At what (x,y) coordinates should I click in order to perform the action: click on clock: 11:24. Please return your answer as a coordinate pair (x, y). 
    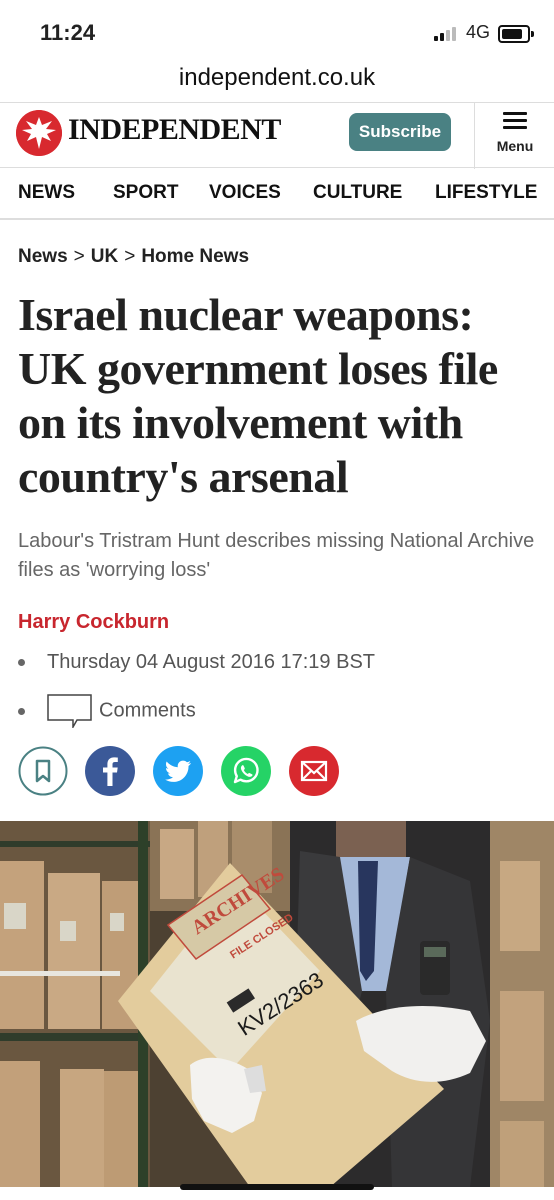
    Looking at the image, I should click on (68, 32).